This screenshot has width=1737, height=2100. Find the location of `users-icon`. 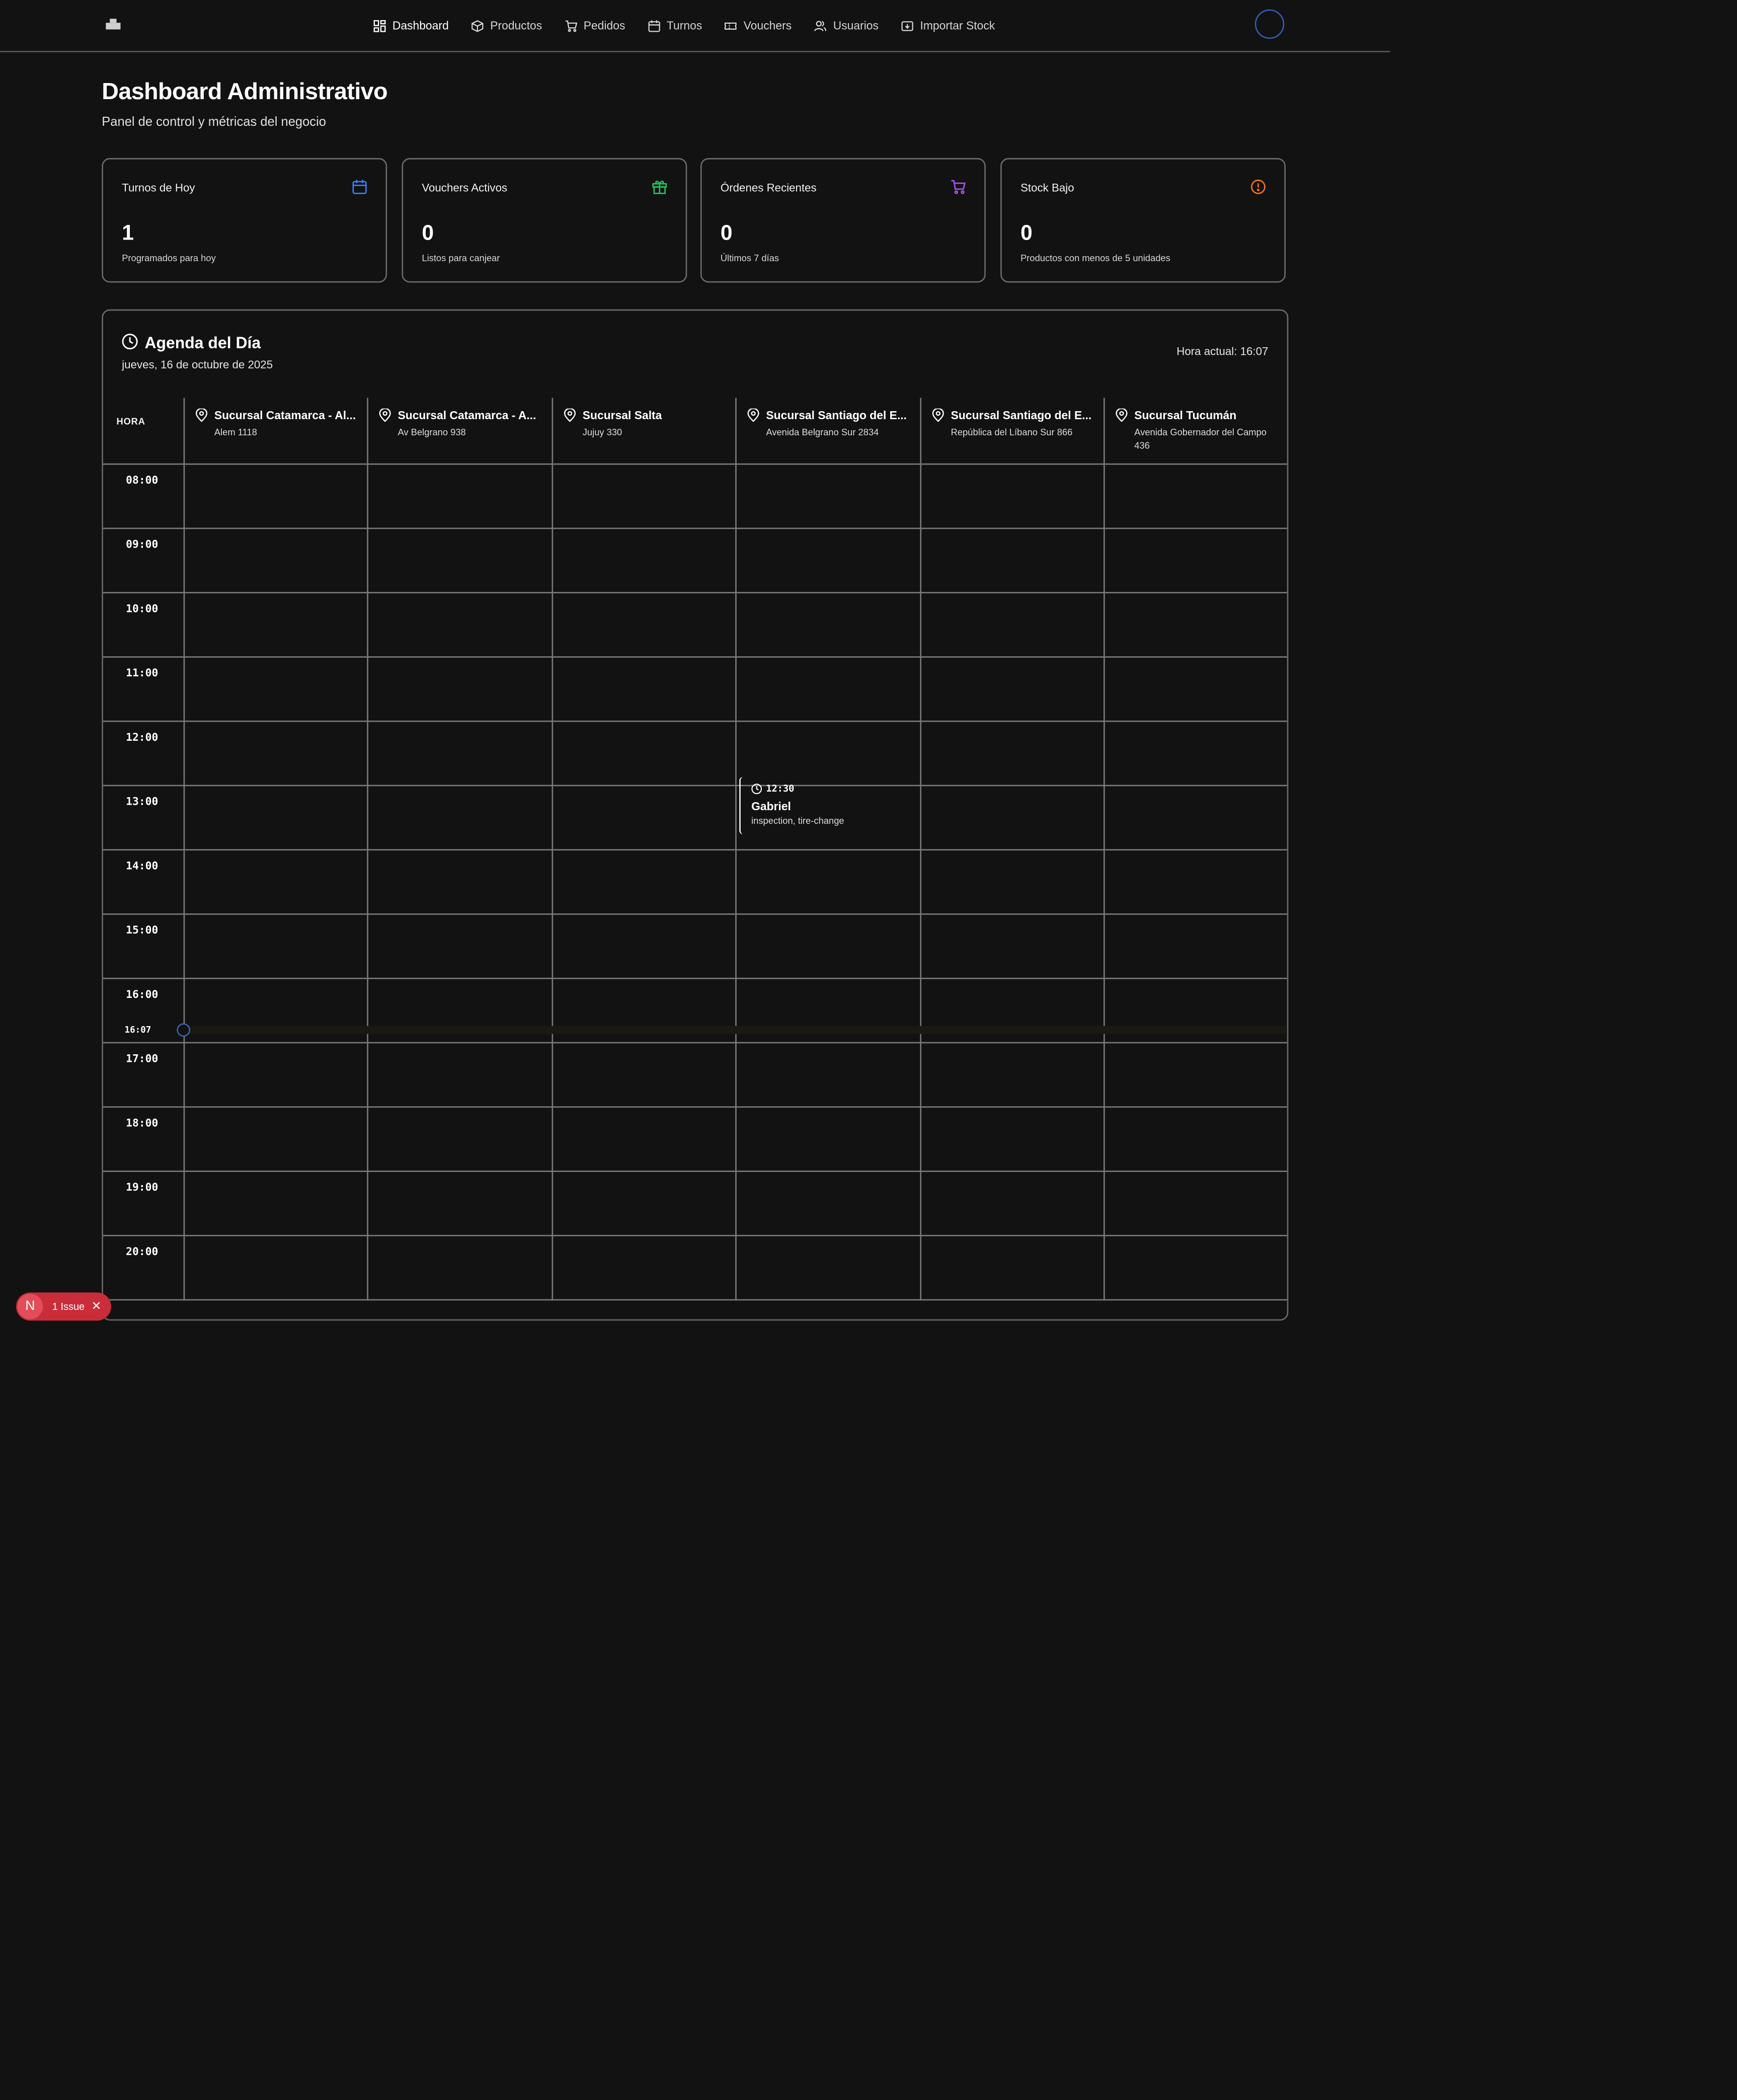

users-icon is located at coordinates (820, 26).